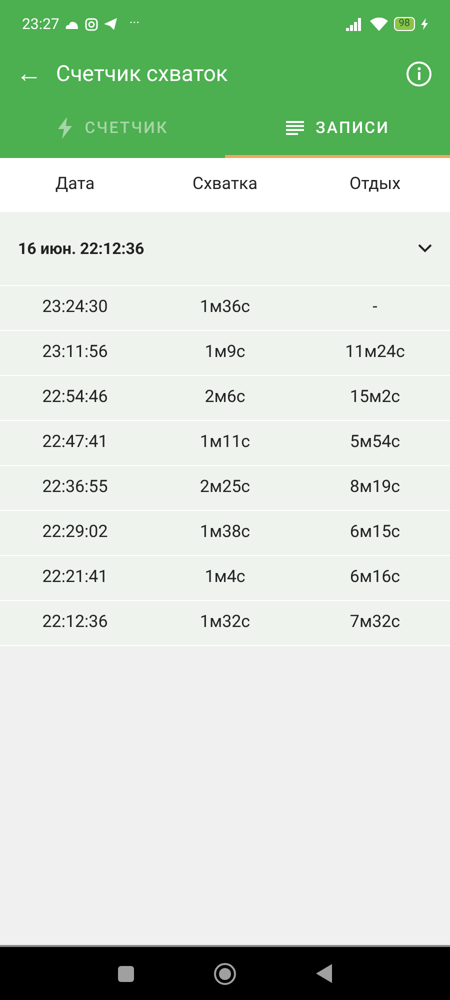 This screenshot has width=450, height=1000. Describe the element at coordinates (375, 488) in the screenshot. I see `table-cell-text: 8м19с` at that location.